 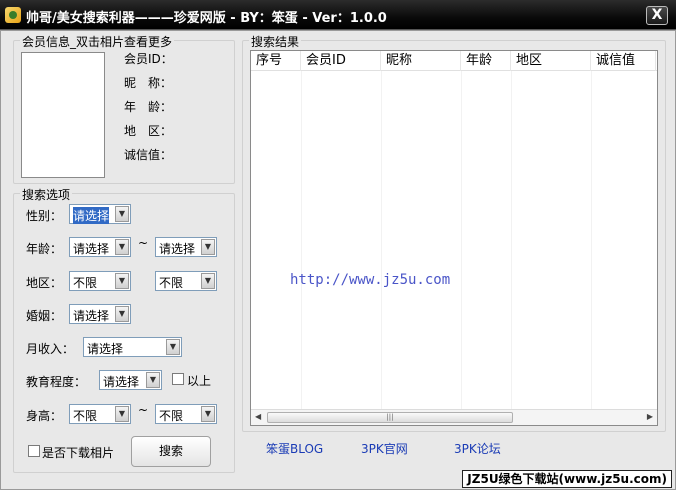 What do you see at coordinates (46, 194) in the screenshot?
I see `search-options-title: 搜索选项` at bounding box center [46, 194].